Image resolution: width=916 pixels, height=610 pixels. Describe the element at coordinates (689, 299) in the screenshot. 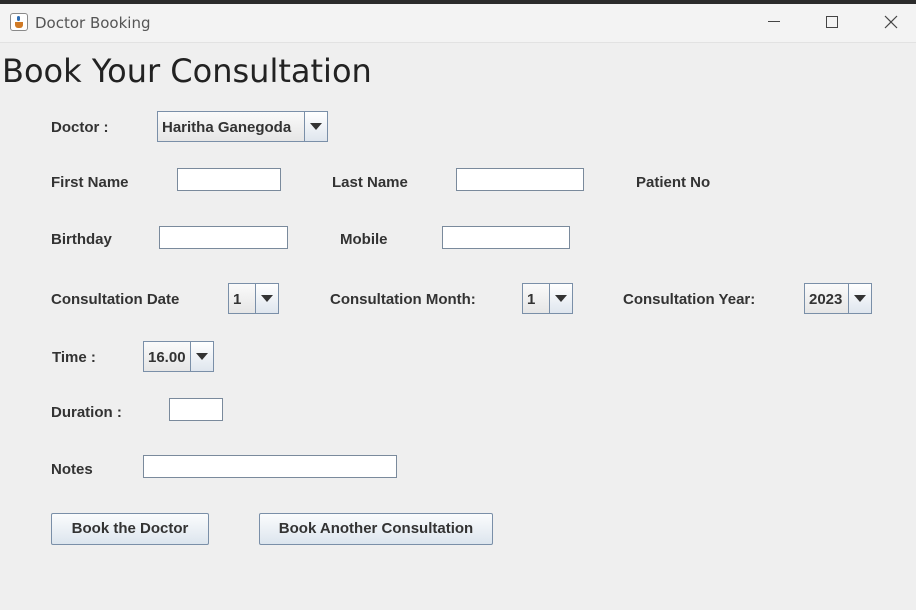

I see `consultation-year-label: Consultation Year:` at that location.